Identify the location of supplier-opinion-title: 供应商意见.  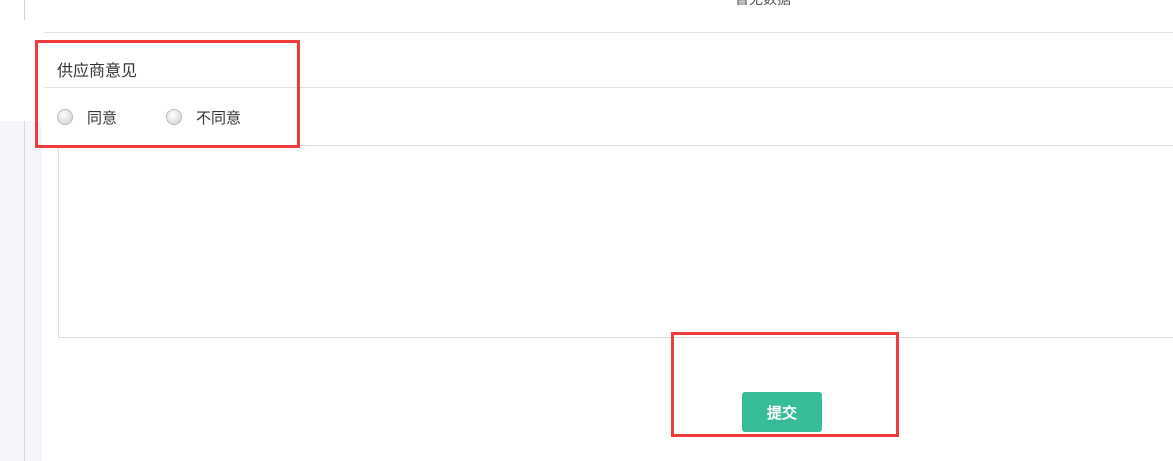
(97, 70).